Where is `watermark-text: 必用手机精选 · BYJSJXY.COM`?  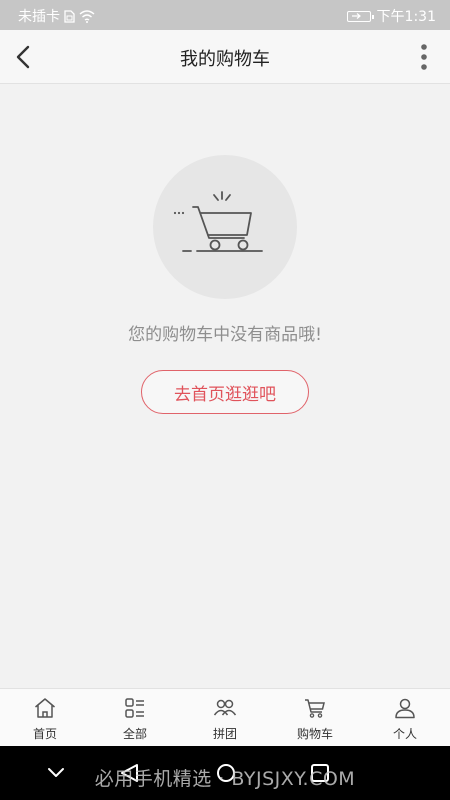
watermark-text: 必用手机精选 · BYJSJXY.COM is located at coordinates (225, 779).